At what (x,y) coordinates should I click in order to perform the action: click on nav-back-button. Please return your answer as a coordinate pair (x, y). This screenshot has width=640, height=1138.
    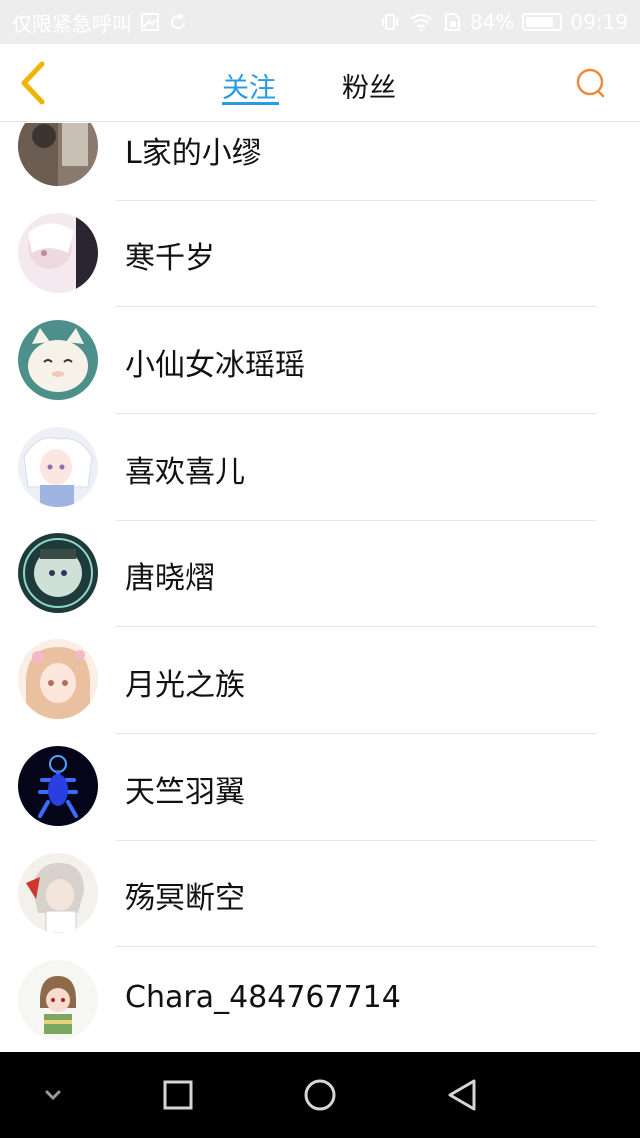
    Looking at the image, I should click on (462, 1095).